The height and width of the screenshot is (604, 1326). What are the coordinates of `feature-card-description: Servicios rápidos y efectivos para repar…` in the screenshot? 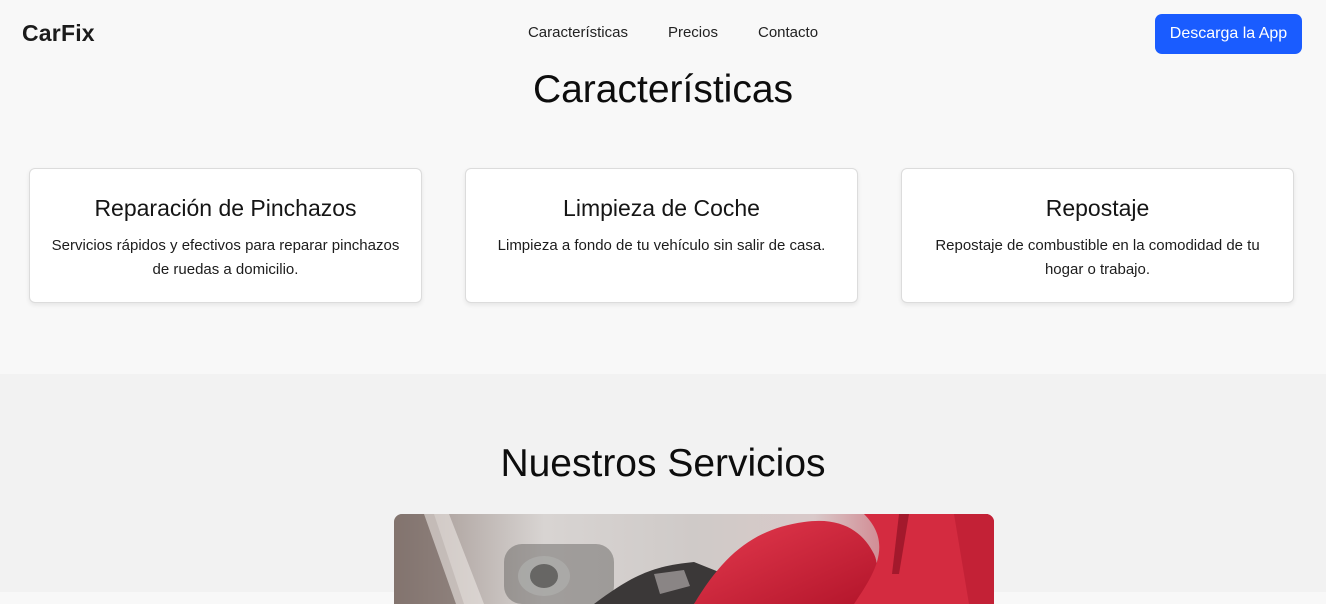 It's located at (225, 257).